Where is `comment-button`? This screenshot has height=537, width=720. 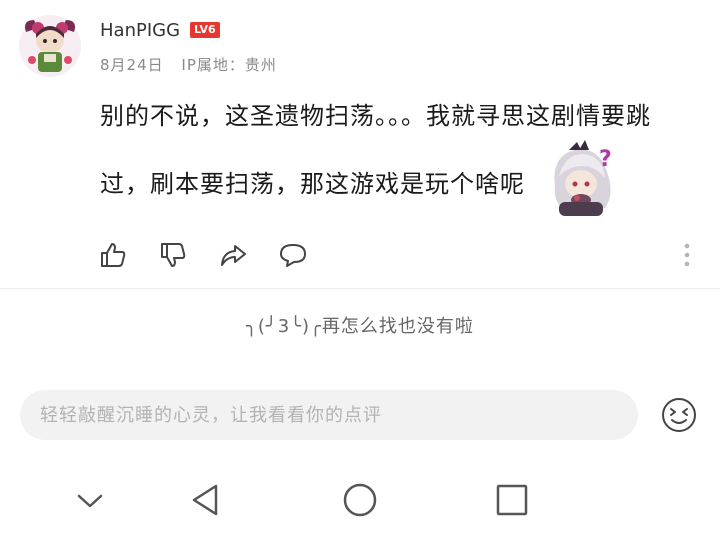 comment-button is located at coordinates (293, 255).